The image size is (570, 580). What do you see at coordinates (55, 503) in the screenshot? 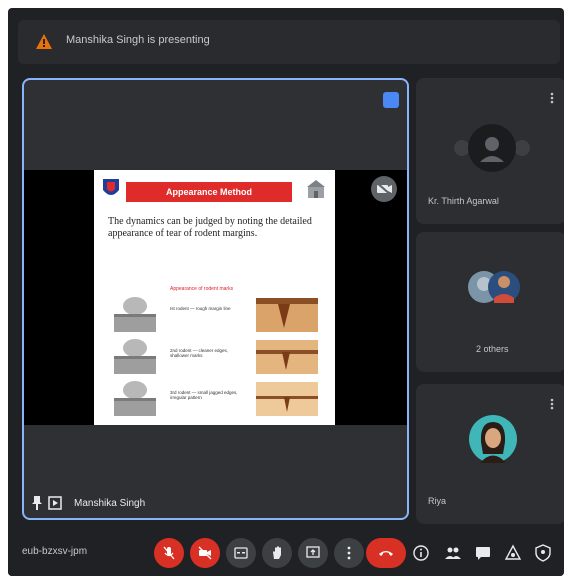
I see `present-screen-icon` at bounding box center [55, 503].